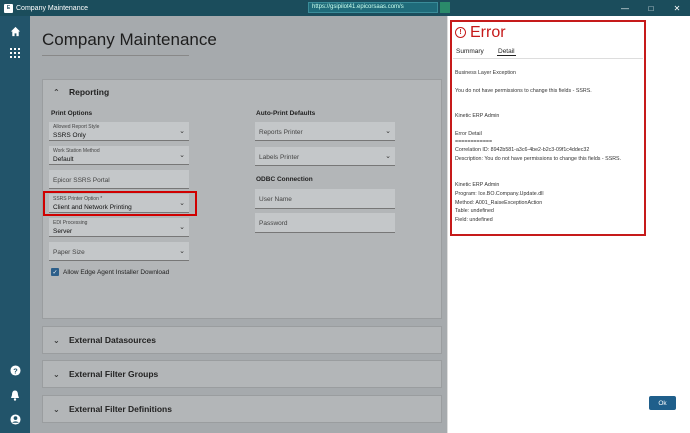 The image size is (690, 433). What do you see at coordinates (15, 224) in the screenshot?
I see `left-nav: ?` at bounding box center [15, 224].